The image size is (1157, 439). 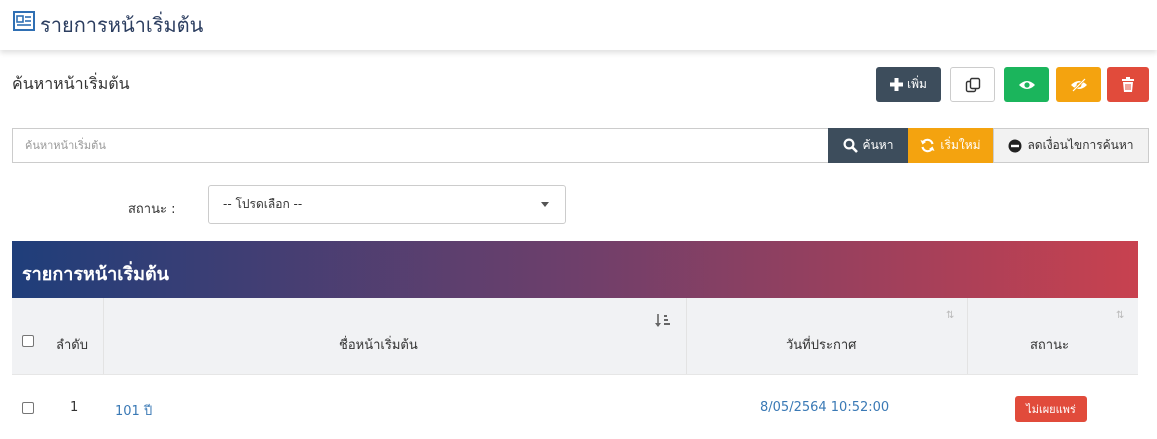 What do you see at coordinates (575, 406) in the screenshot?
I see `table-row` at bounding box center [575, 406].